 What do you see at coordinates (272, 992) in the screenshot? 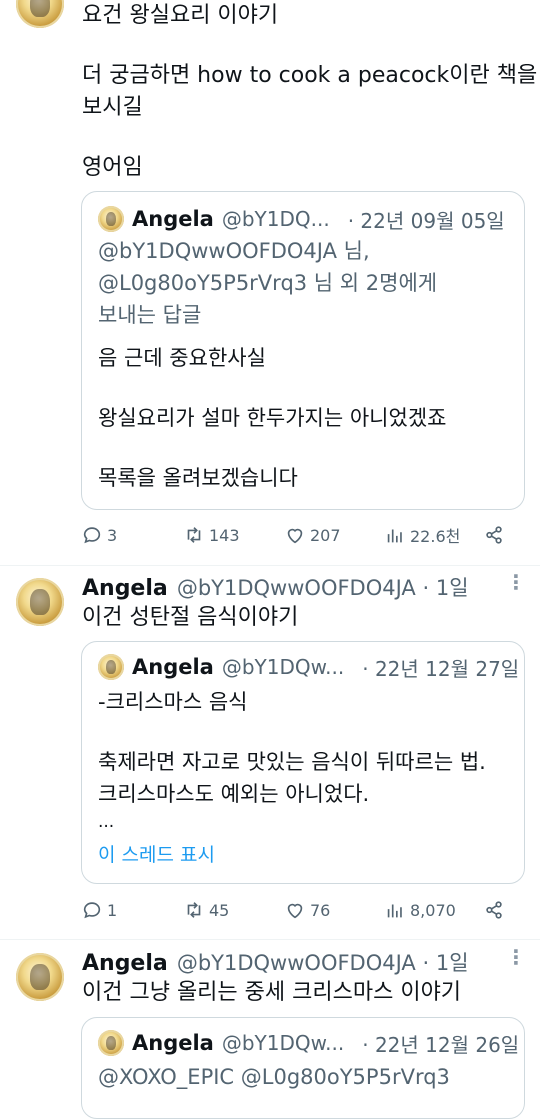
I see `tweet-text: 이건 그냥 올리는 중세 크리스마스 이야기` at bounding box center [272, 992].